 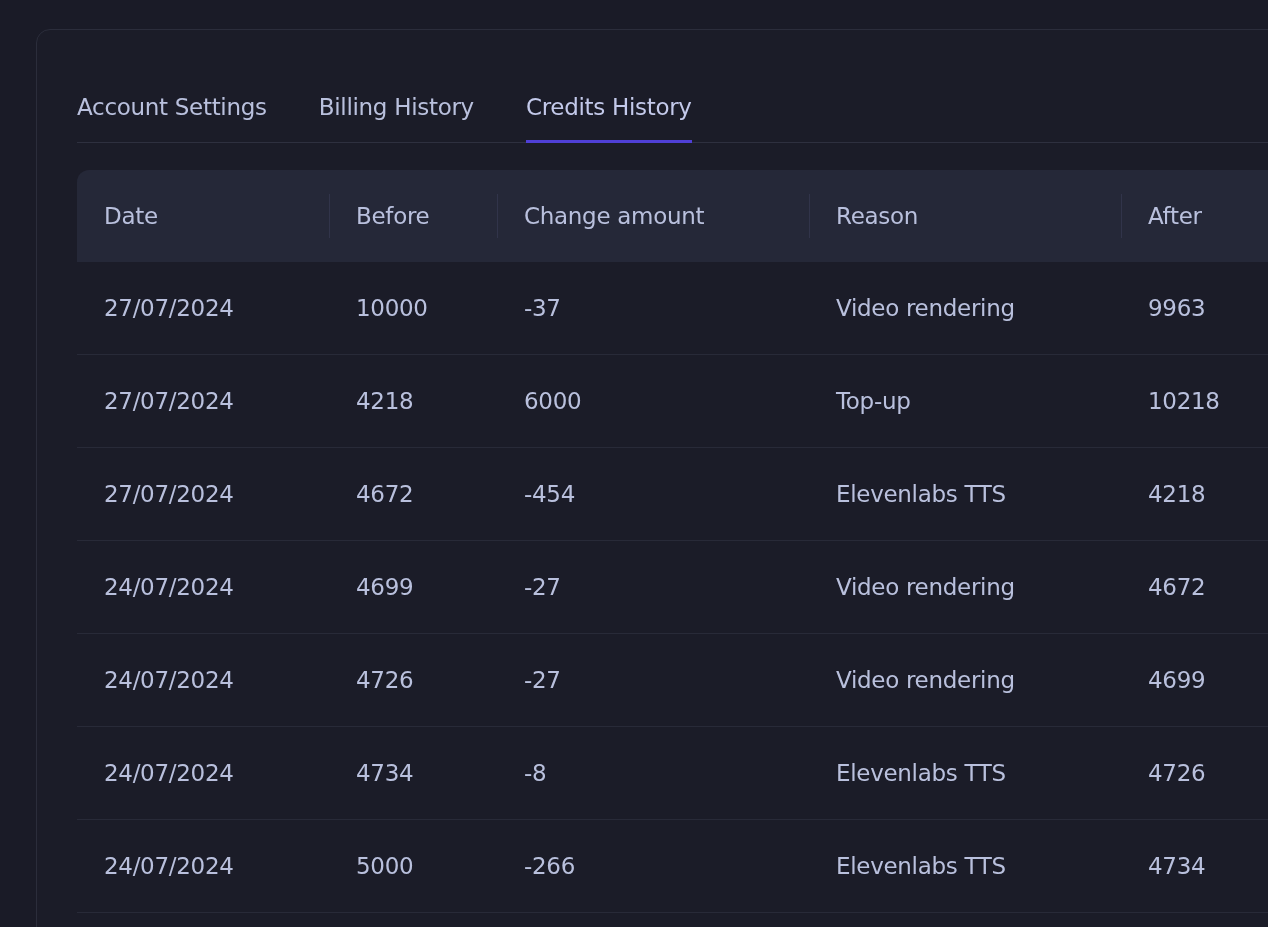 What do you see at coordinates (608, 111) in the screenshot?
I see `tab: Credits History` at bounding box center [608, 111].